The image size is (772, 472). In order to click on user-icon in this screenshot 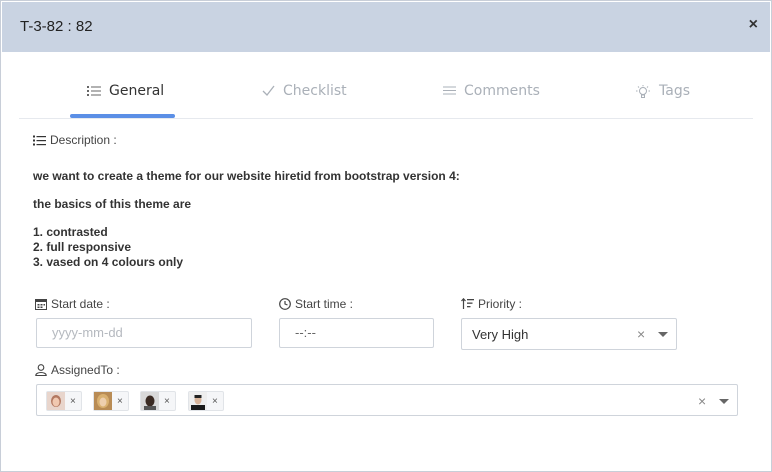, I will do `click(41, 370)`.